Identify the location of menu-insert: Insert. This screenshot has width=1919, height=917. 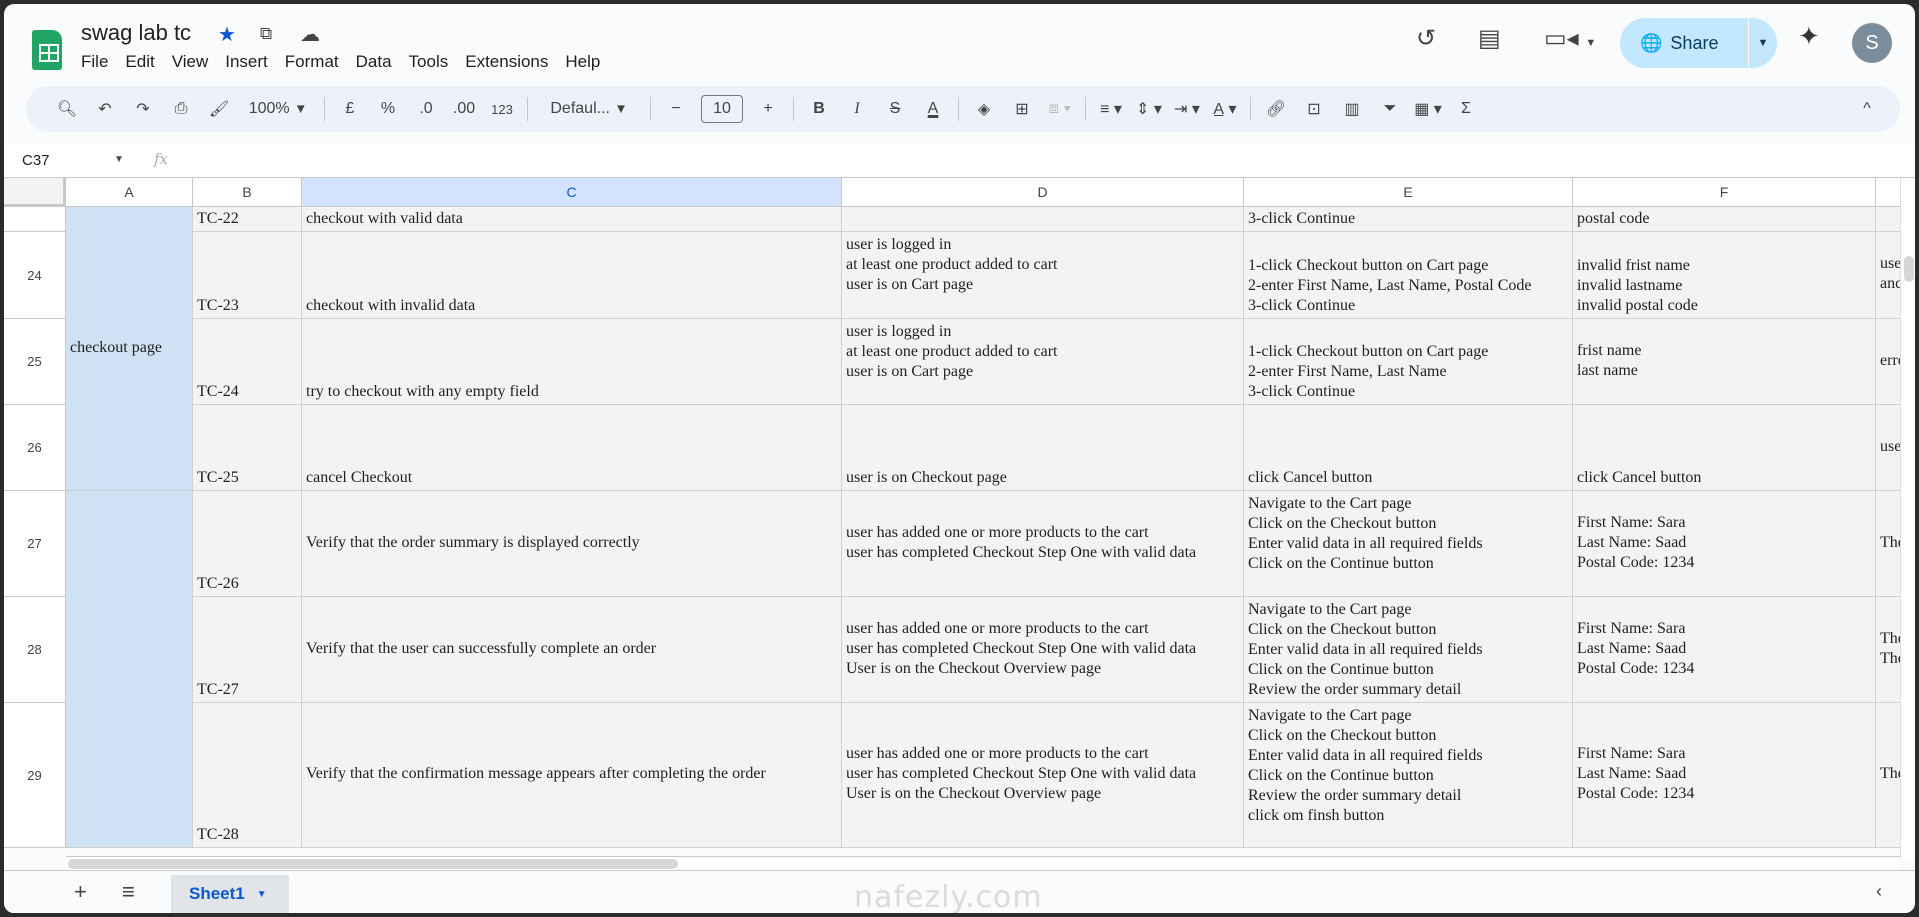
(246, 62).